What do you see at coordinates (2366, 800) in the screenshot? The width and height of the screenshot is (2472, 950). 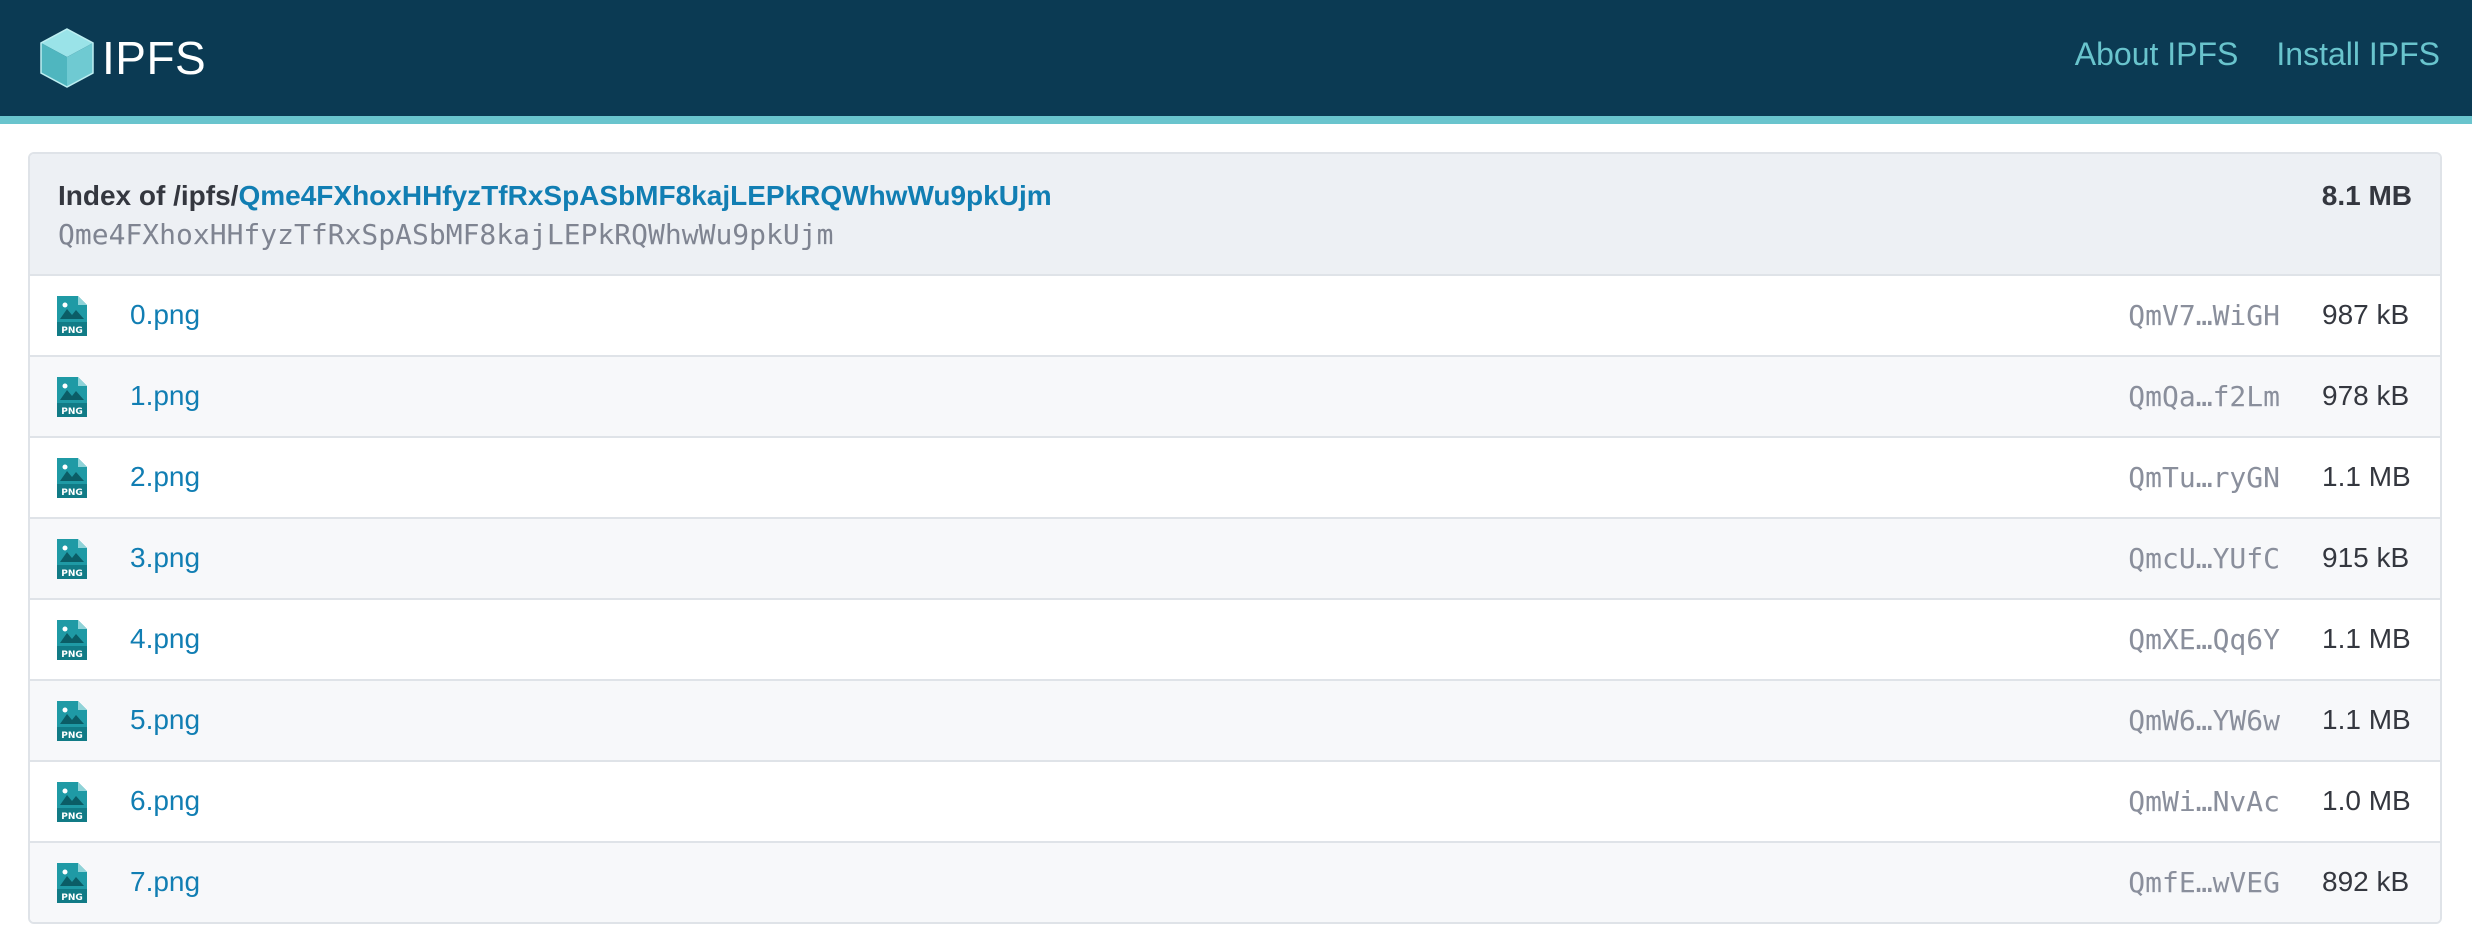 I see `file-size: 1.0 MB` at bounding box center [2366, 800].